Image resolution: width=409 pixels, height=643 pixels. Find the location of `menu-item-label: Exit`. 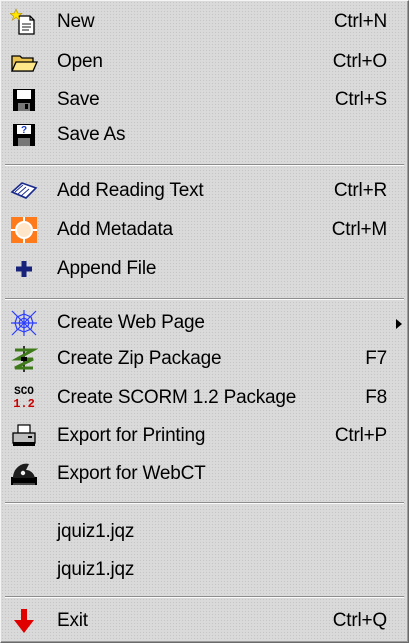

menu-item-label: Exit is located at coordinates (72, 620).